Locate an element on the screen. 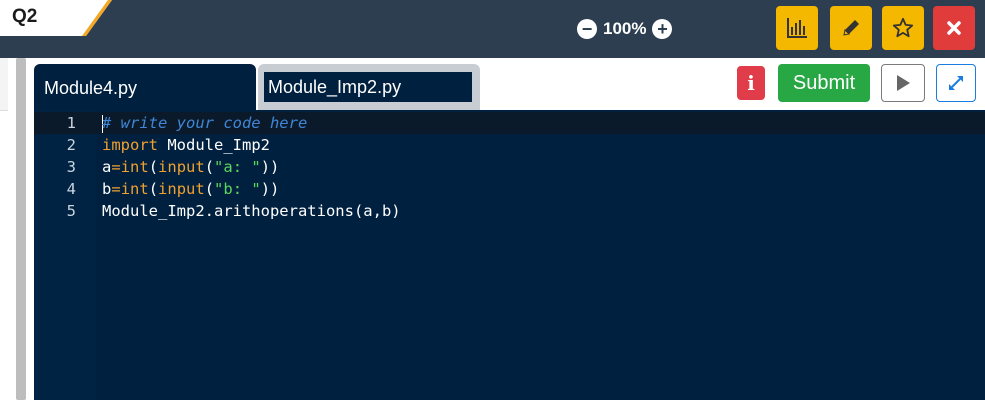 The image size is (985, 400). tab-label: Module4.py is located at coordinates (91, 88).